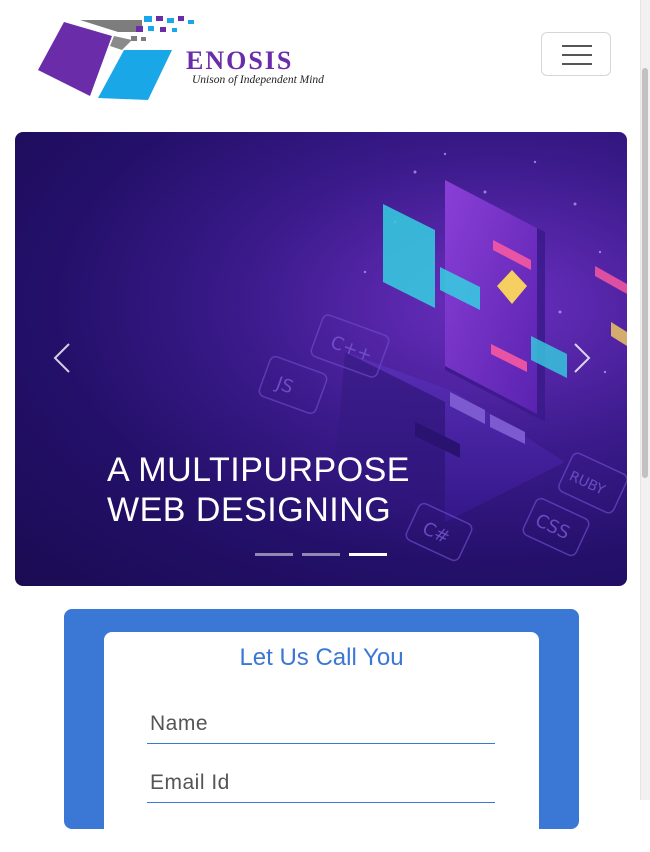 The height and width of the screenshot is (852, 650). What do you see at coordinates (436, 533) in the screenshot?
I see `art-label-csharp: C#` at bounding box center [436, 533].